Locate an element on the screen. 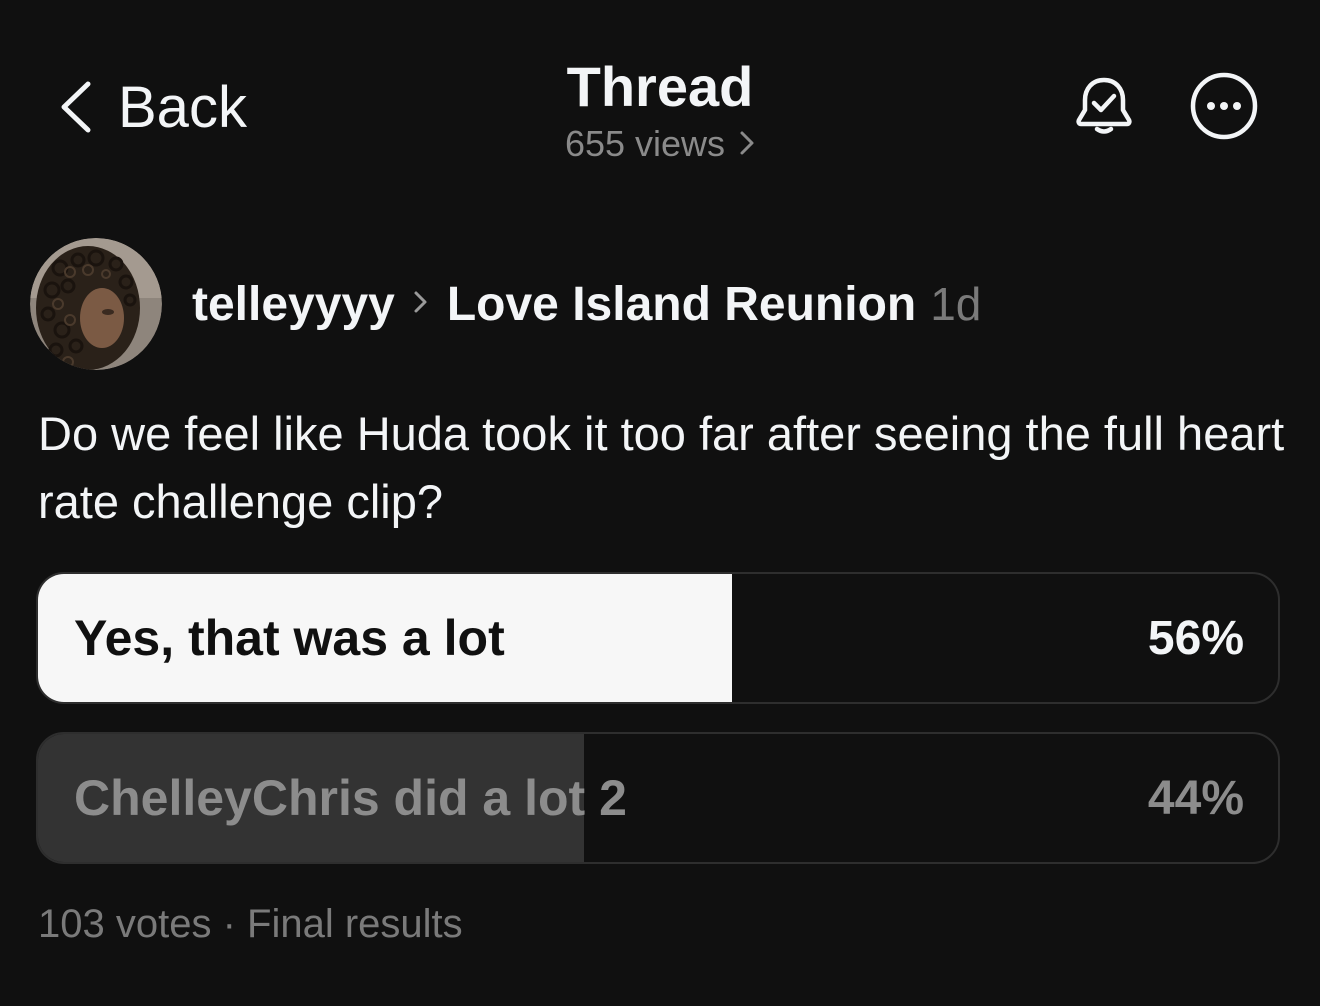 This screenshot has height=1006, width=1320. views-count: 655 views is located at coordinates (645, 143).